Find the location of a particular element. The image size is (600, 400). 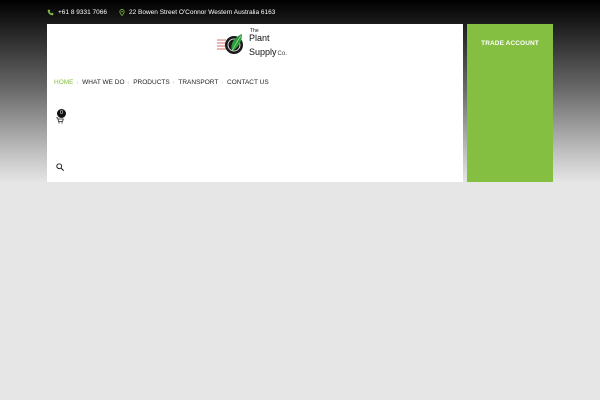

search-button is located at coordinates (60, 164).